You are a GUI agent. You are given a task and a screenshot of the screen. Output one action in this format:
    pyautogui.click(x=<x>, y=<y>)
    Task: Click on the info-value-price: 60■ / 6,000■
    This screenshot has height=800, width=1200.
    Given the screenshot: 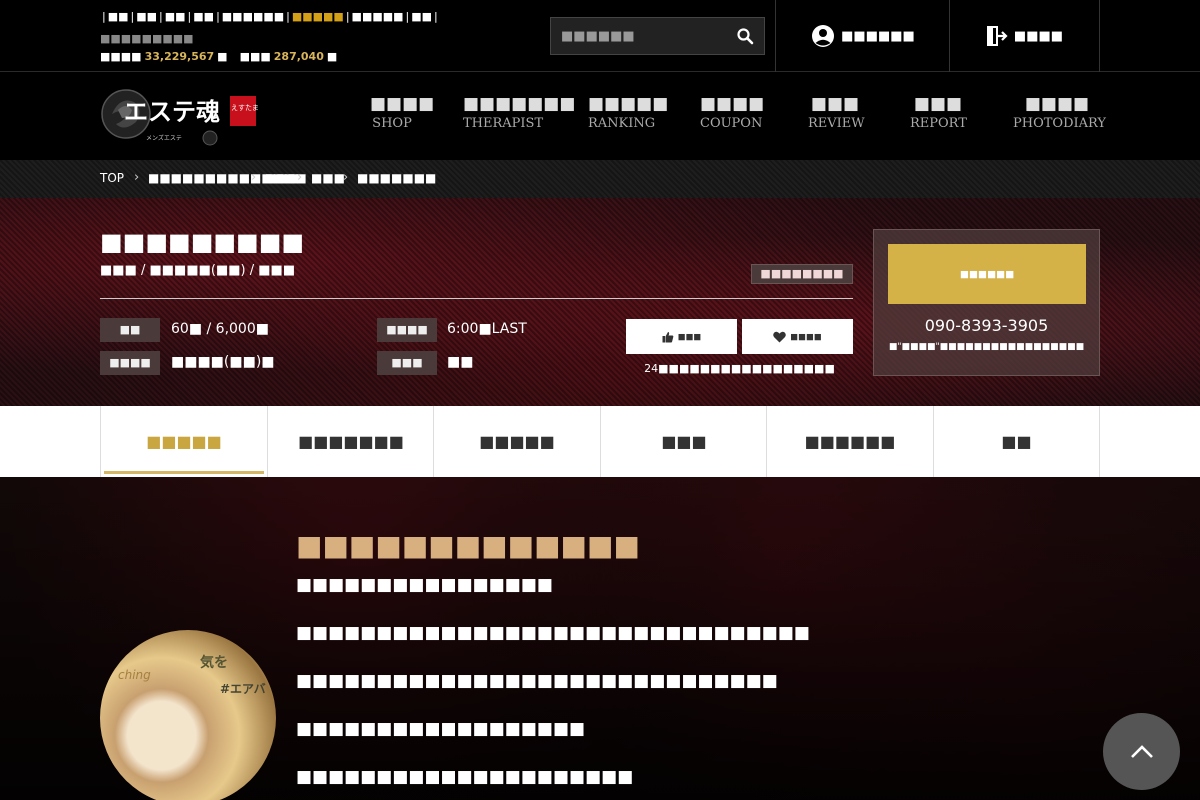 What is the action you would take?
    pyautogui.click(x=220, y=329)
    